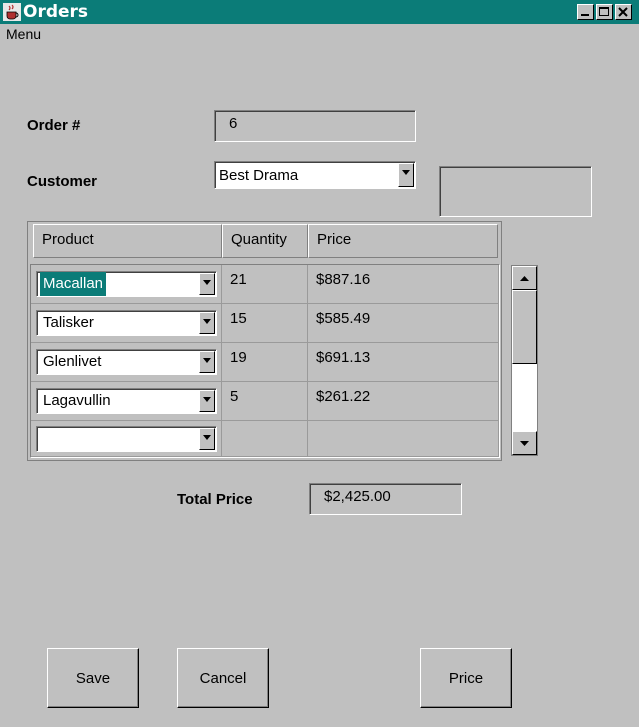 The height and width of the screenshot is (727, 639). I want to click on customer-label: Customer, so click(62, 181).